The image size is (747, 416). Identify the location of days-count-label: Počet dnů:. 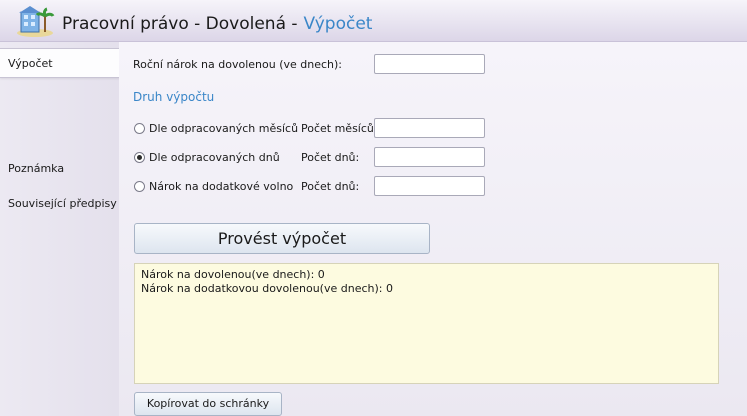
(330, 157).